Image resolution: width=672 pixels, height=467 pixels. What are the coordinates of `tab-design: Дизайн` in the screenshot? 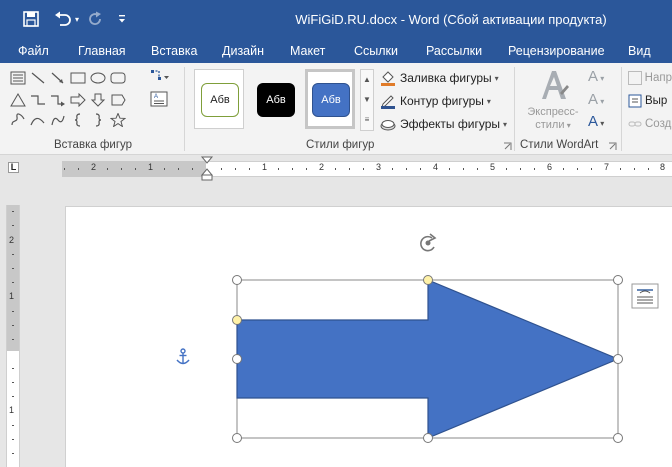 It's located at (243, 50).